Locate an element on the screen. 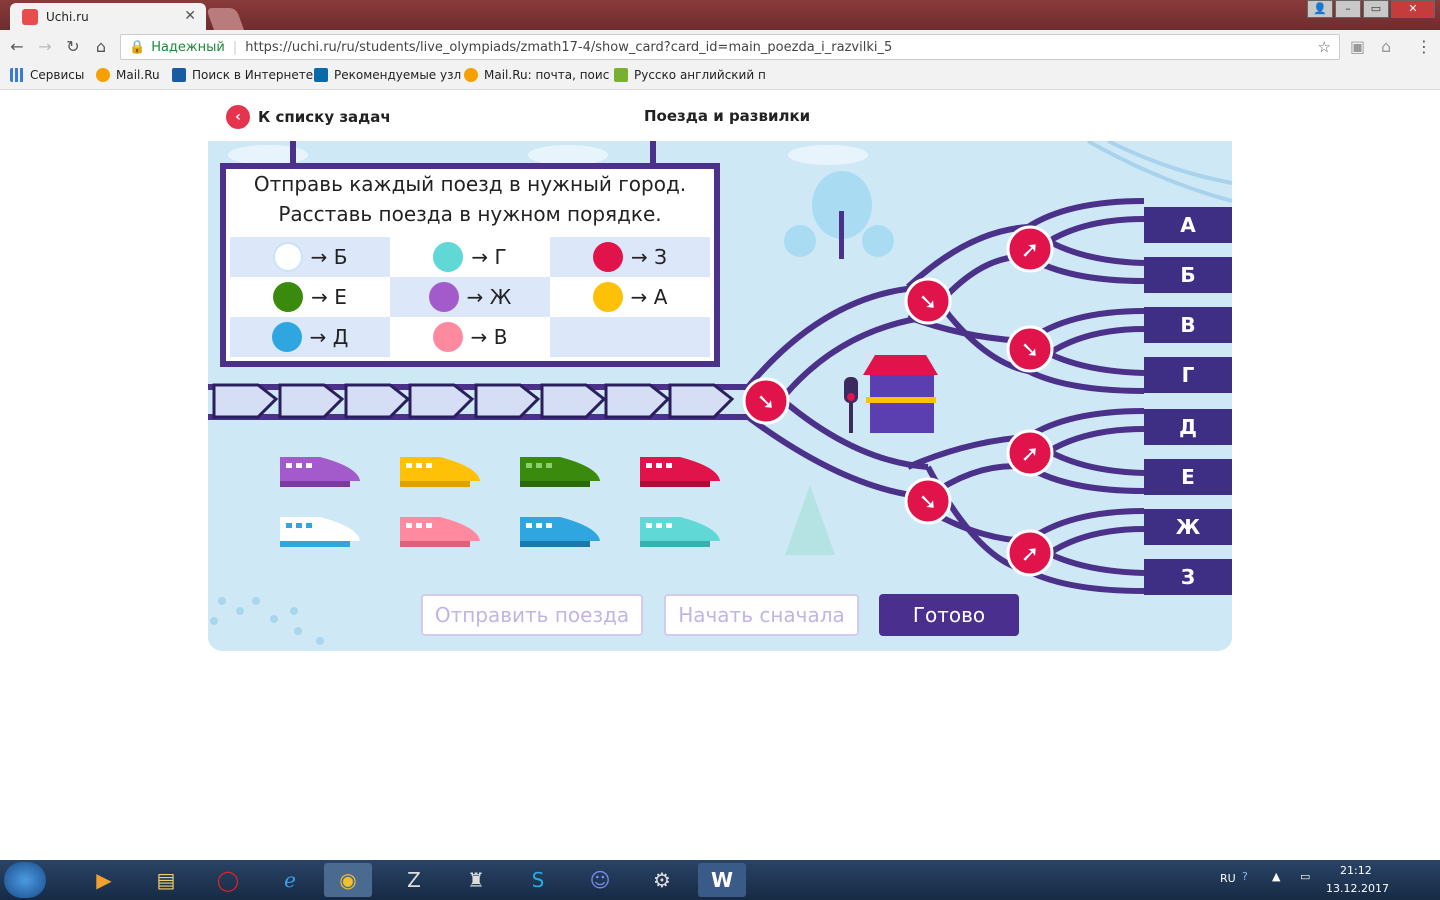  forward-icon: → is located at coordinates (45, 47).